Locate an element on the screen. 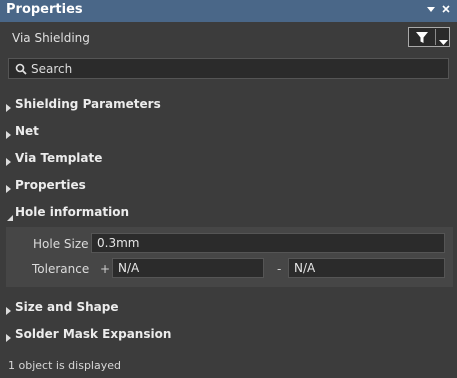 This screenshot has height=378, width=457. panel-title: Properties is located at coordinates (44, 9).